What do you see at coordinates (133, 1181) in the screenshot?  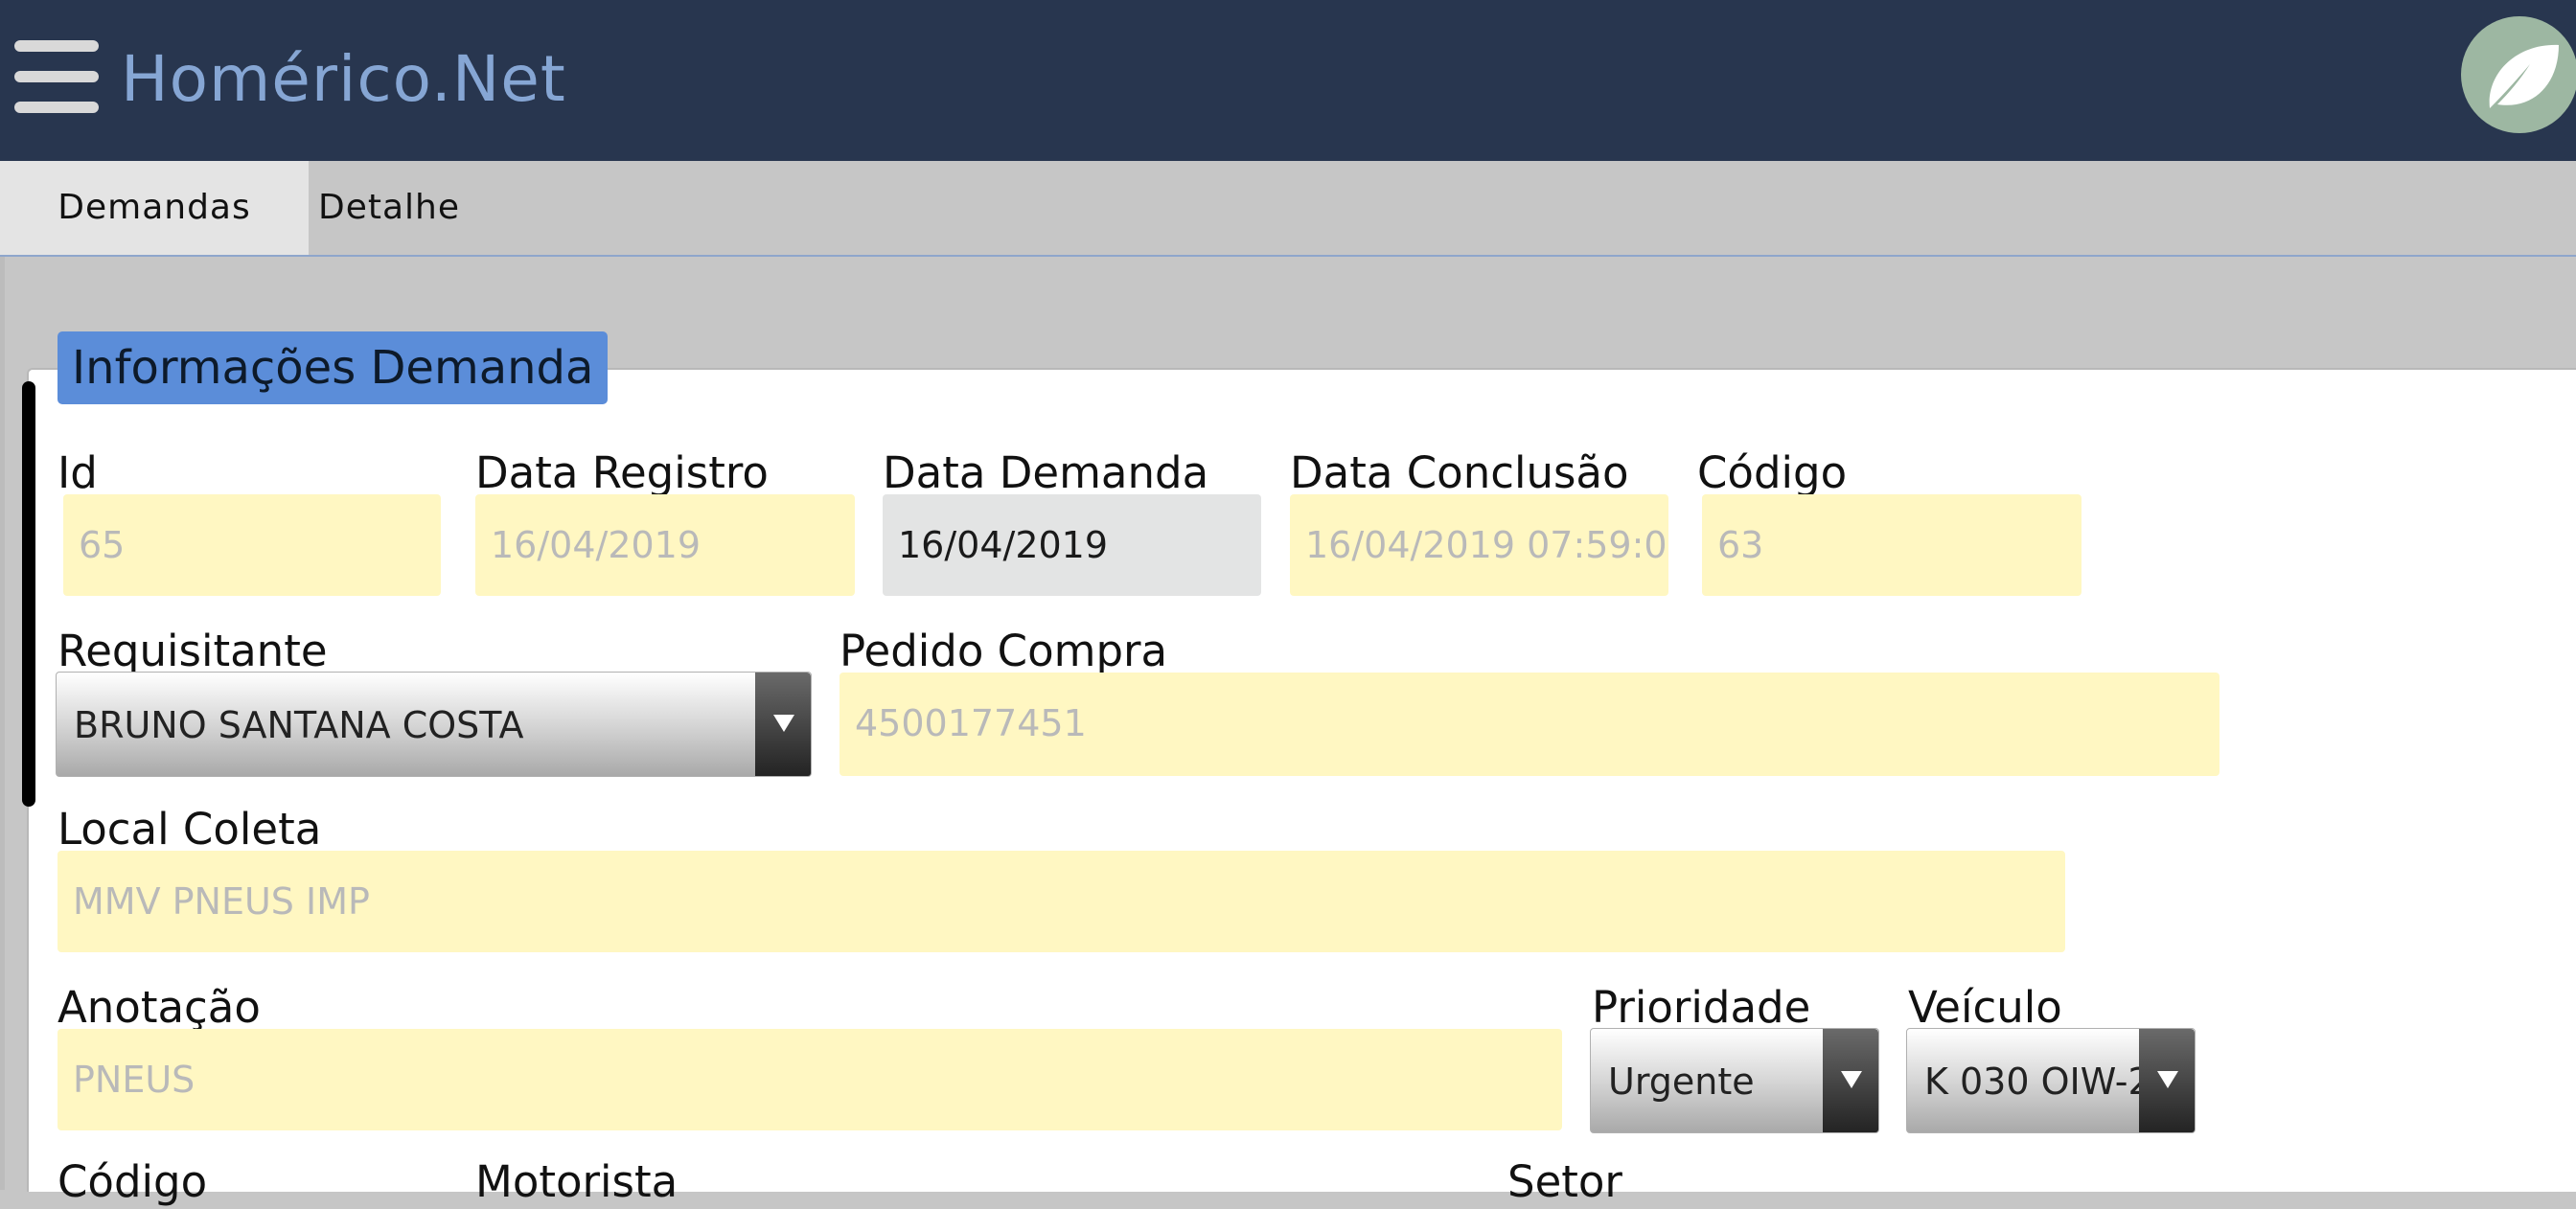 I see `codigo-label-2: Código` at bounding box center [133, 1181].